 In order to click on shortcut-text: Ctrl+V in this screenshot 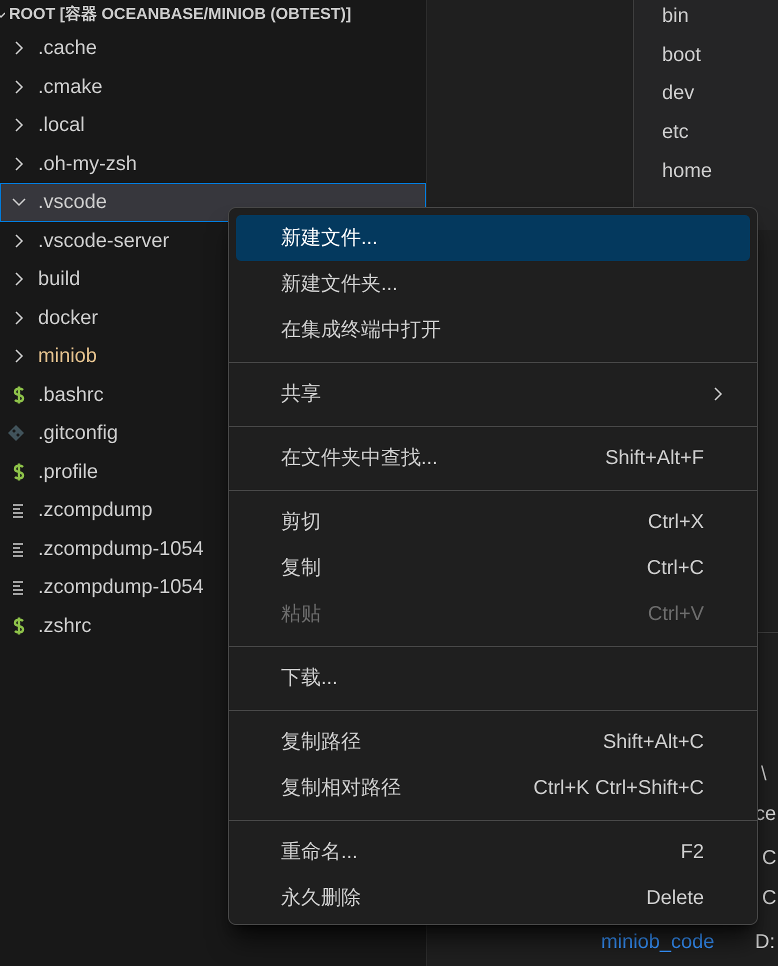, I will do `click(676, 614)`.